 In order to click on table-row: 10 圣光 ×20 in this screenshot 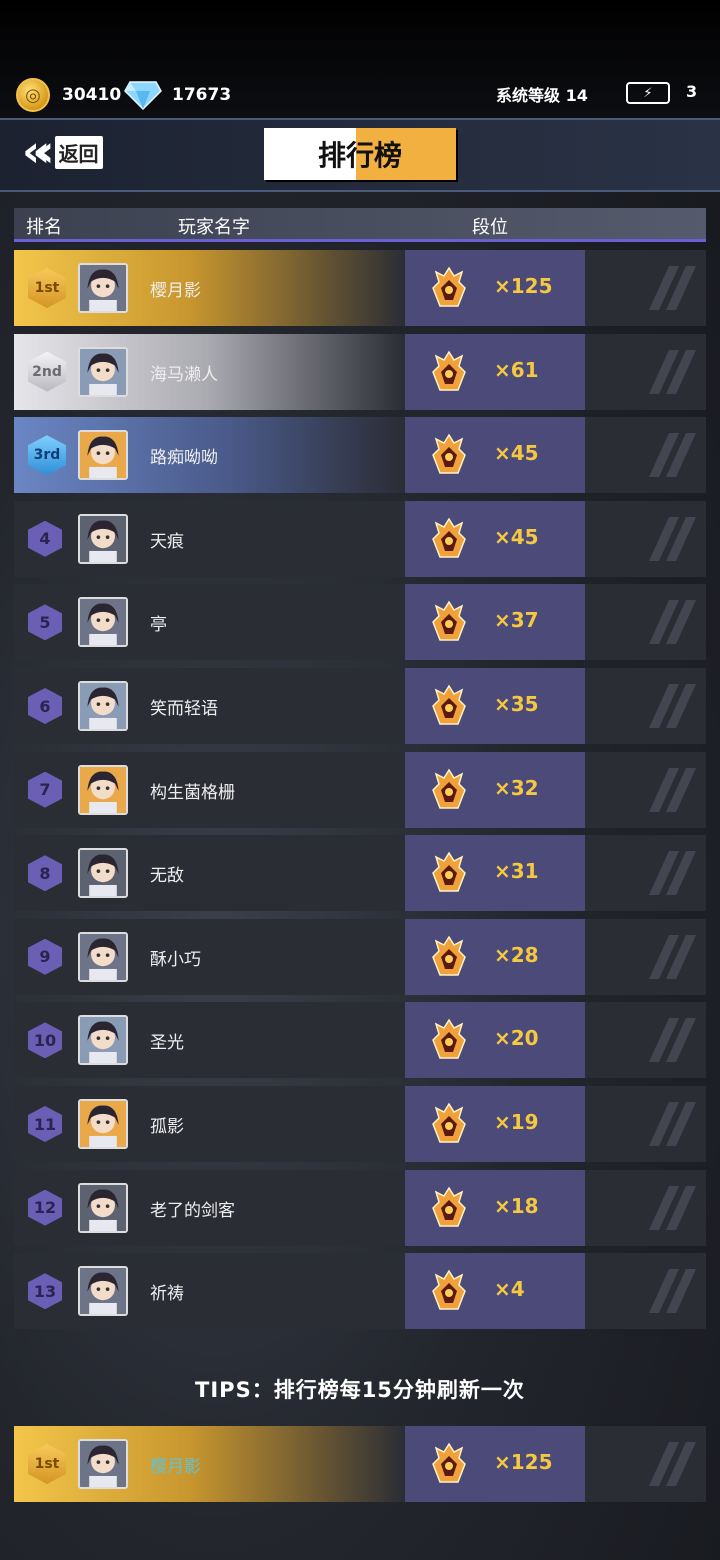, I will do `click(360, 1040)`.